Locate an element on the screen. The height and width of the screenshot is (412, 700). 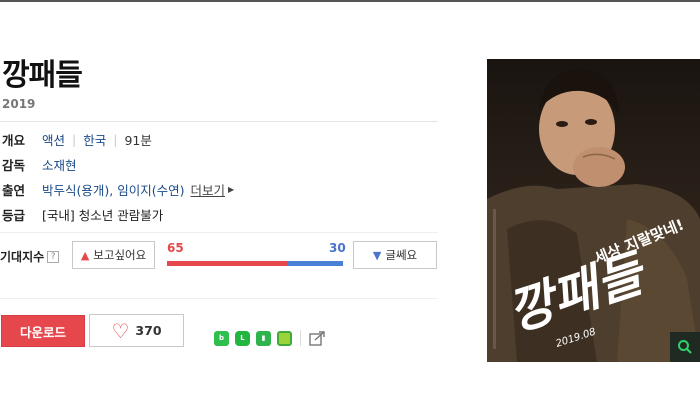
band-icon: b is located at coordinates (221, 338).